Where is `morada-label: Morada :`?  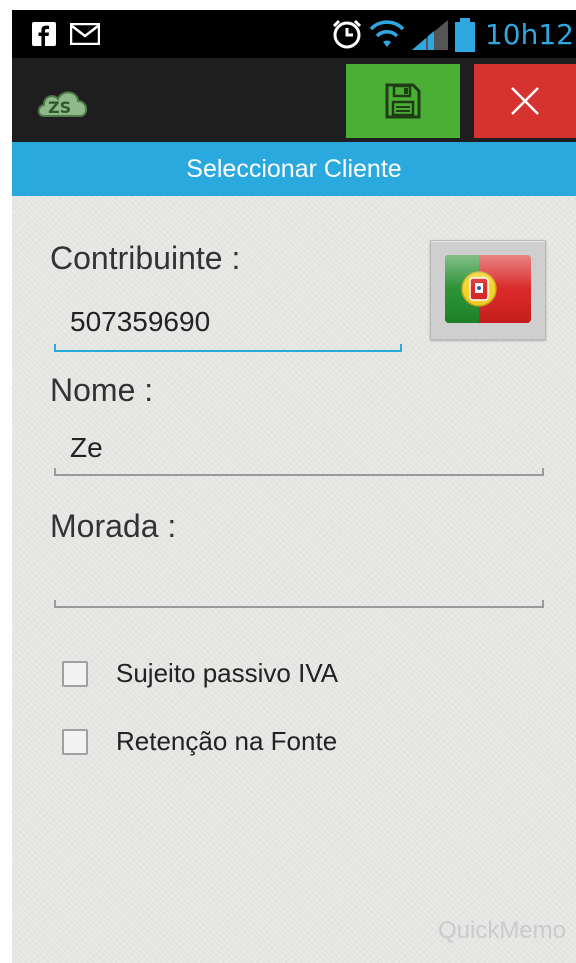
morada-label: Morada : is located at coordinates (113, 526).